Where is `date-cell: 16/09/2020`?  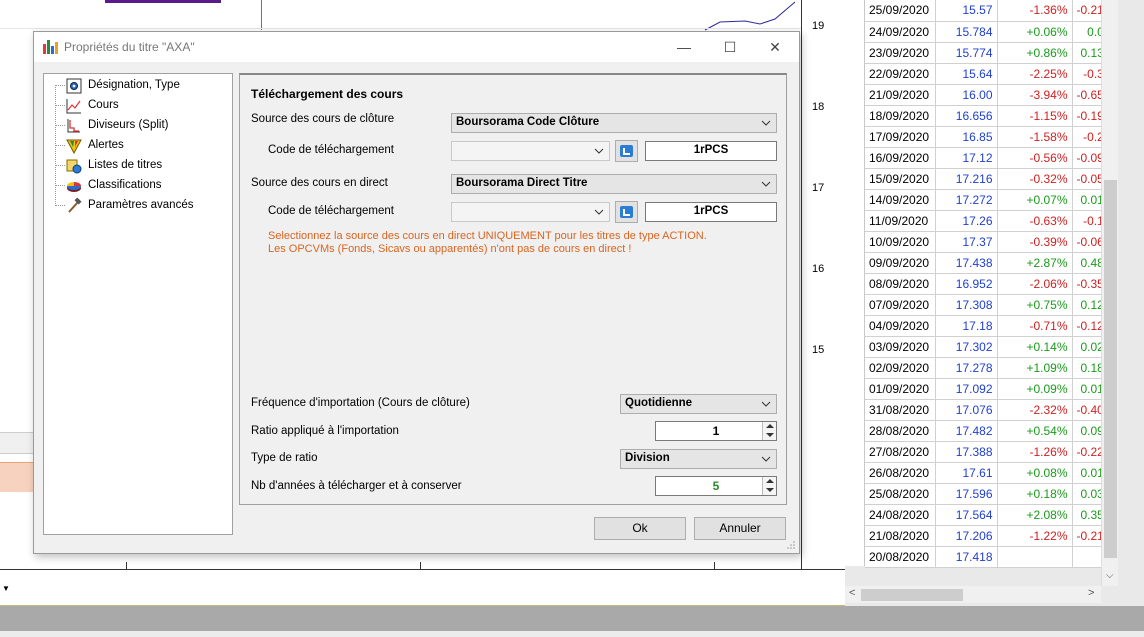 date-cell: 16/09/2020 is located at coordinates (900, 158).